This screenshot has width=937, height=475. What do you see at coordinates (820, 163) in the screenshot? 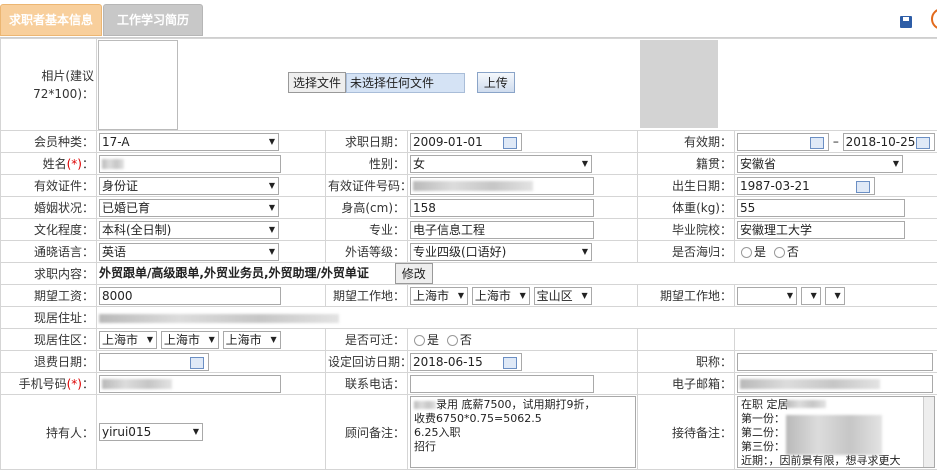
I see `native-place-select: 安徽省 ▼` at bounding box center [820, 163].